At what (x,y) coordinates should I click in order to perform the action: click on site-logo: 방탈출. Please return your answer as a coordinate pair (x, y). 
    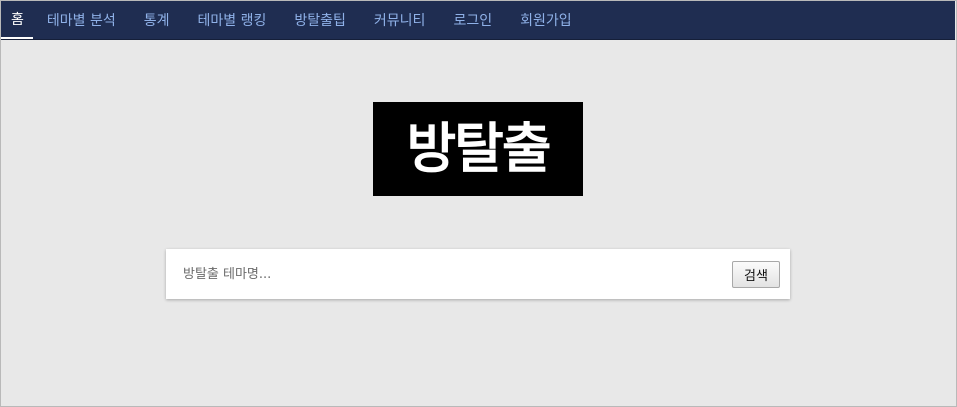
    Looking at the image, I should click on (478, 149).